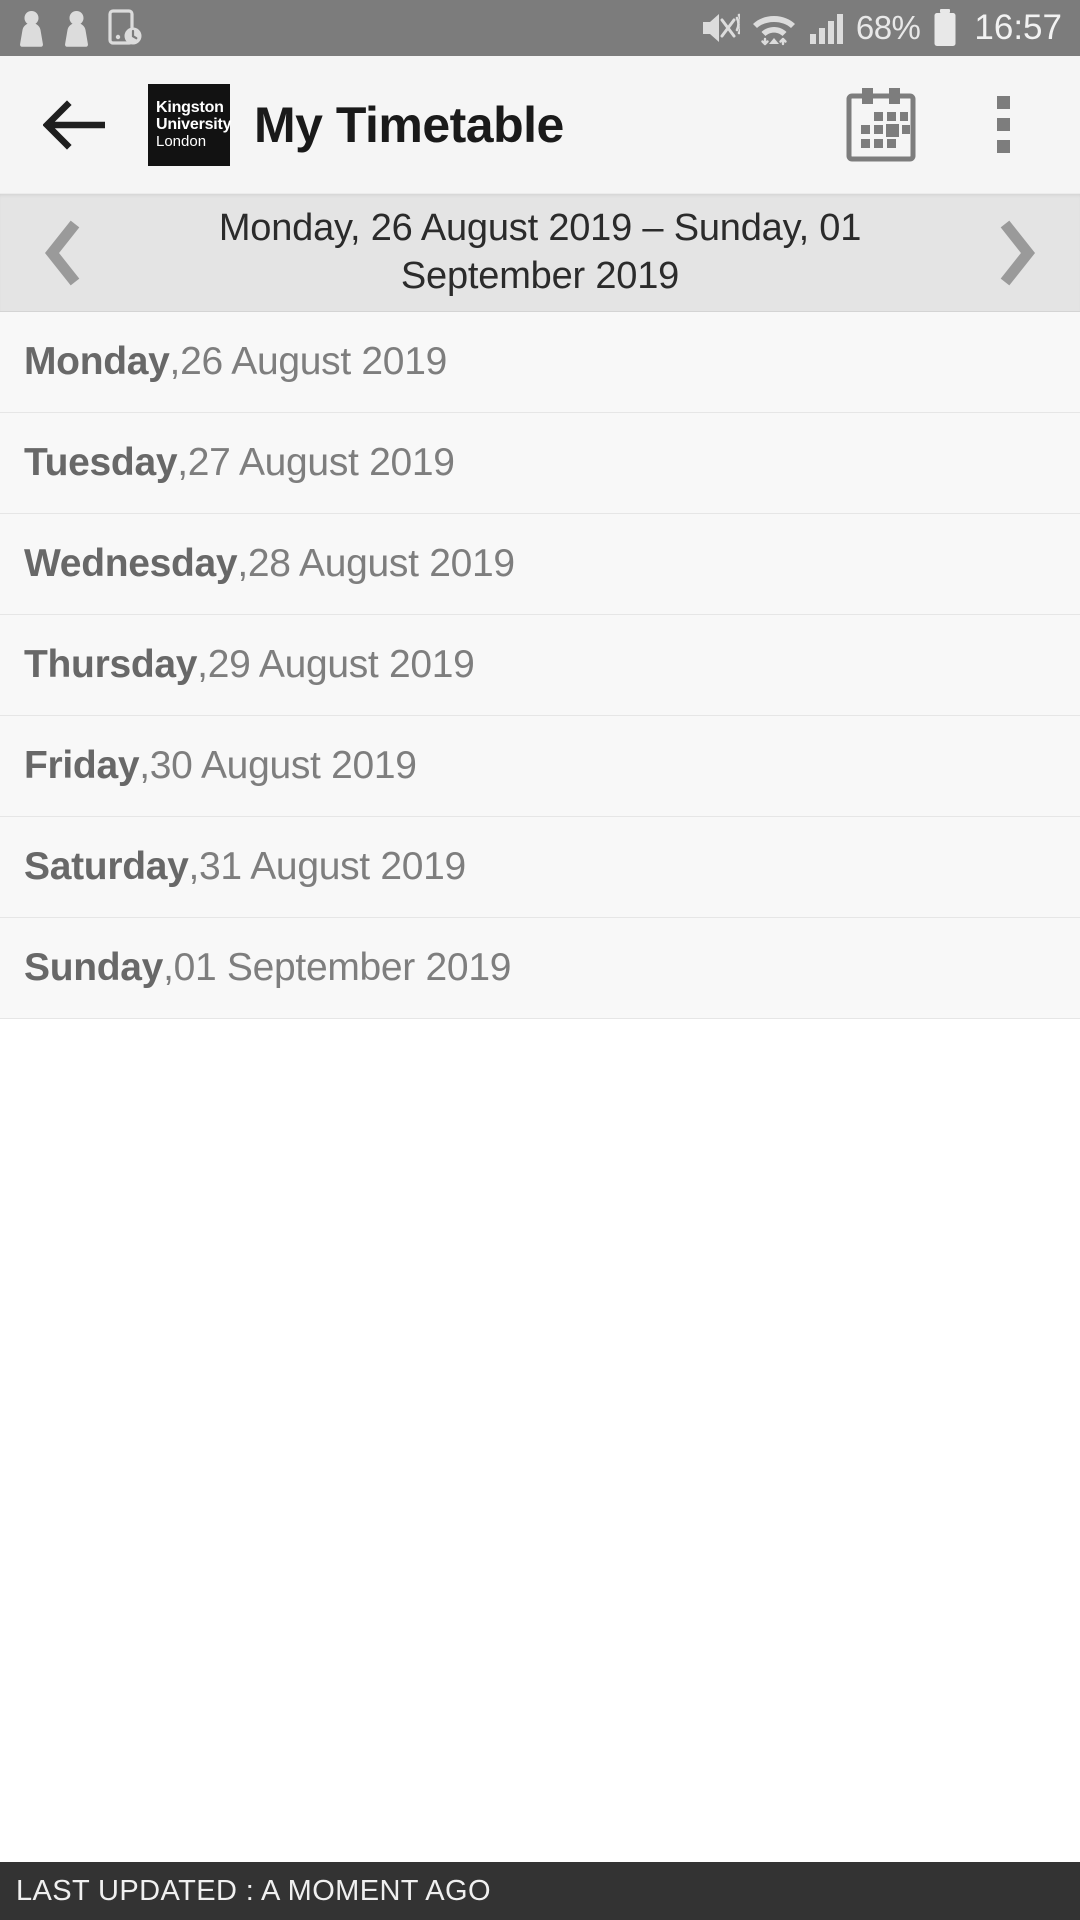 The image size is (1080, 1920). What do you see at coordinates (409, 124) in the screenshot?
I see `page-title: My Timetable` at bounding box center [409, 124].